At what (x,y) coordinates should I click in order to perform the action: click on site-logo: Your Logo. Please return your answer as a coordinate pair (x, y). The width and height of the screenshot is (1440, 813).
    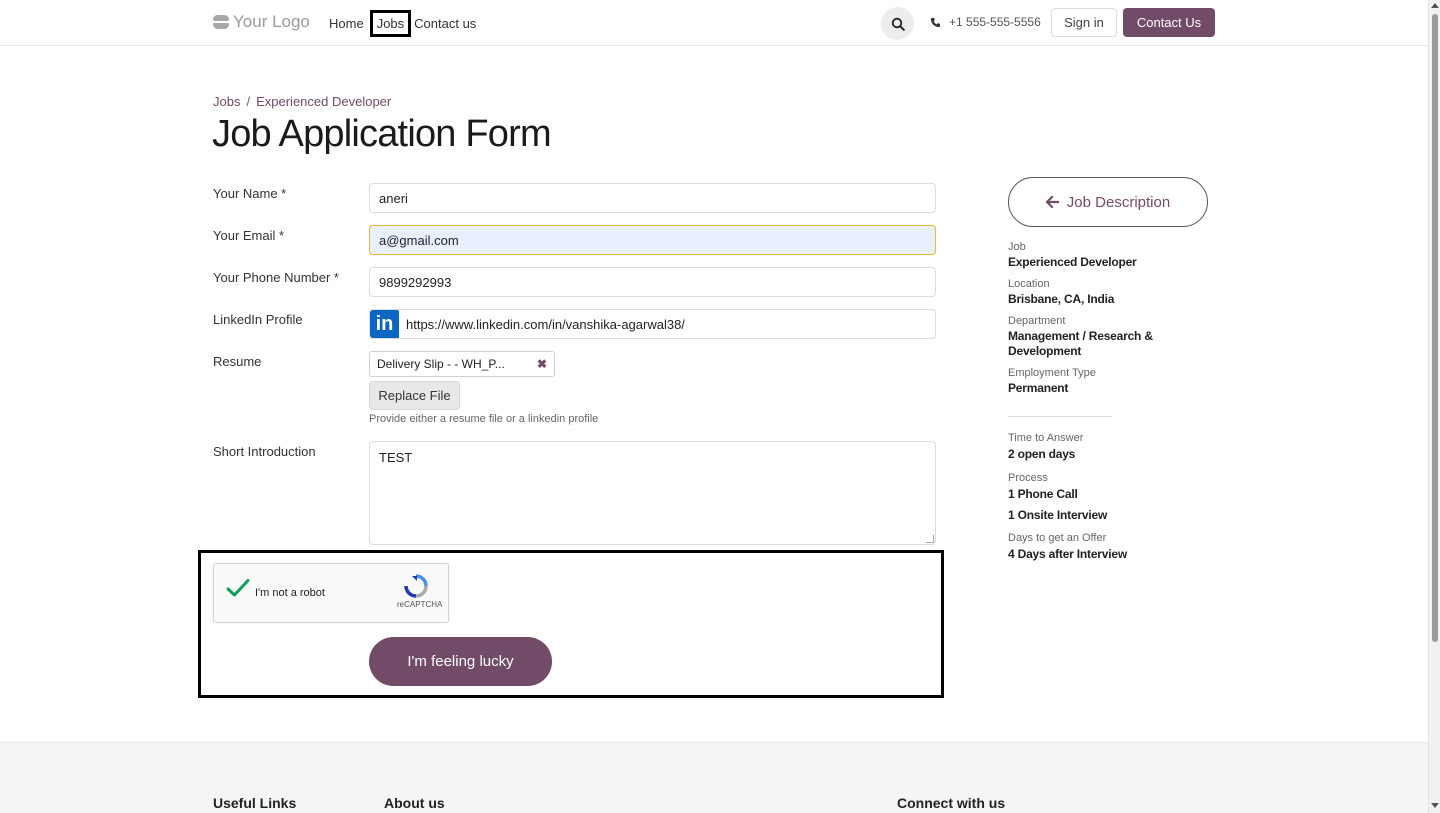
    Looking at the image, I should click on (261, 22).